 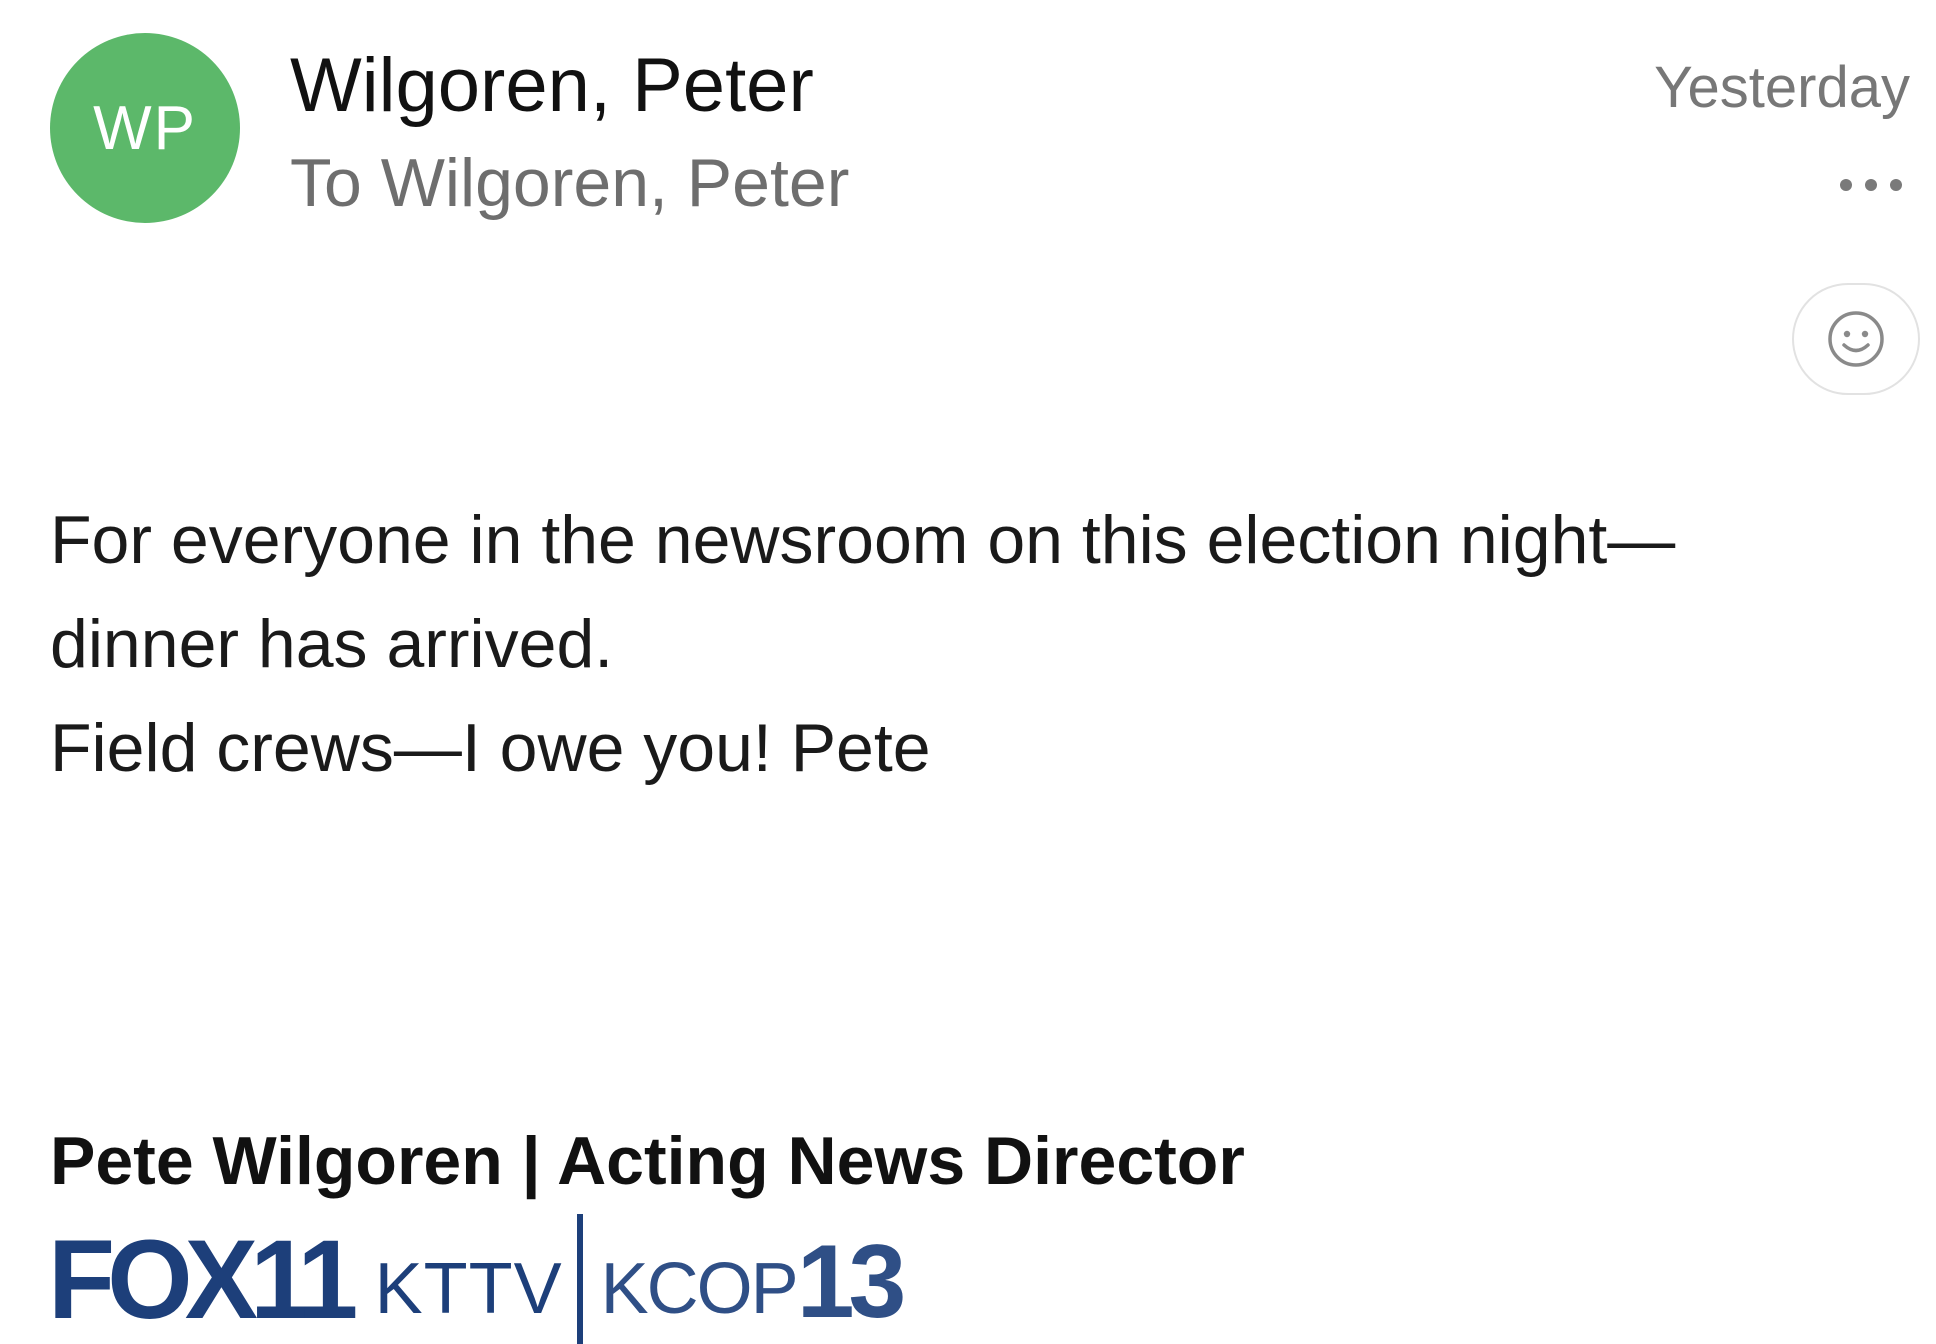 I want to click on signature-name: Pete Wilgoren | Acting News Director, so click(x=647, y=1161).